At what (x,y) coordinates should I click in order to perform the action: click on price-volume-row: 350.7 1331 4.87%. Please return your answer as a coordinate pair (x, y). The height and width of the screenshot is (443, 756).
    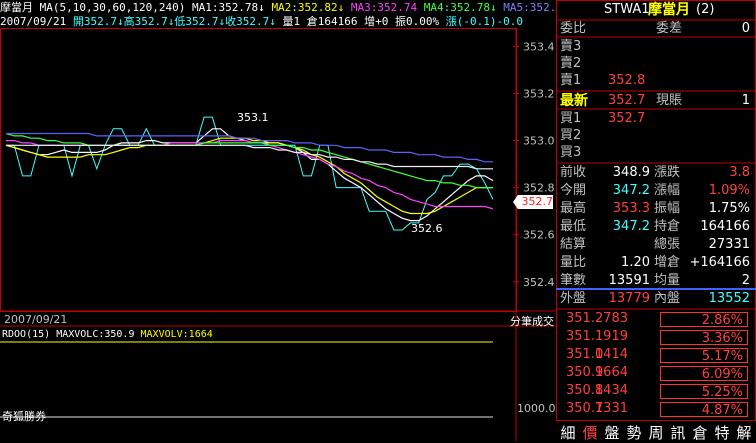
    Looking at the image, I should click on (656, 410).